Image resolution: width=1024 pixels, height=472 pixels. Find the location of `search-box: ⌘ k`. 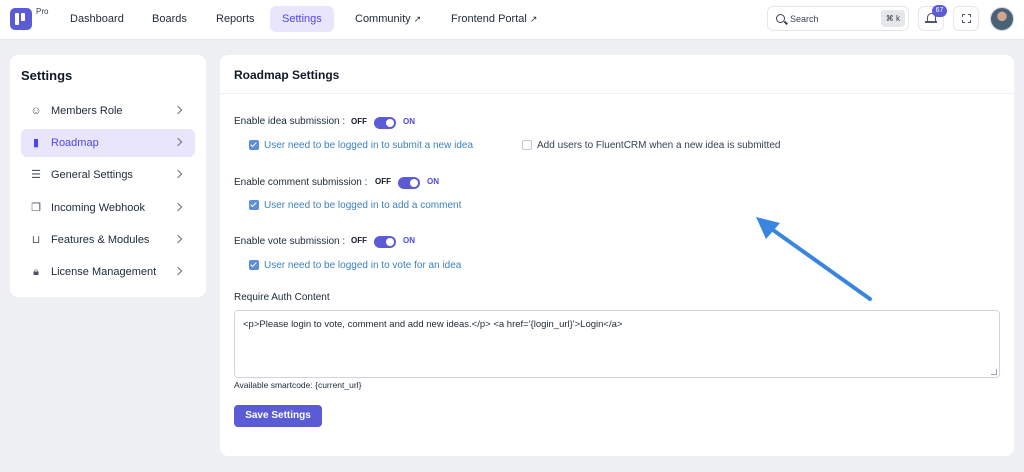

search-box: ⌘ k is located at coordinates (838, 18).